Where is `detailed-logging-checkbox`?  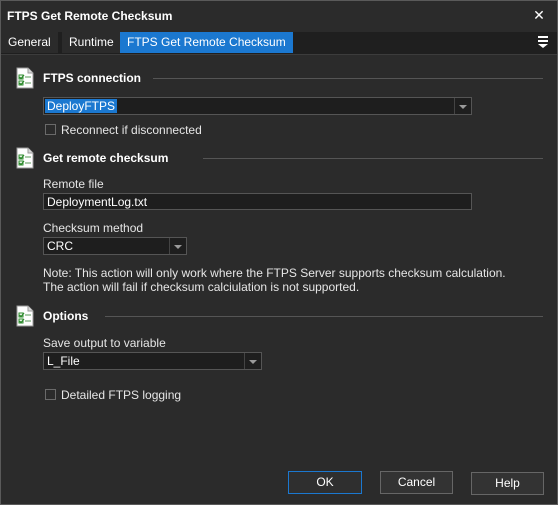 detailed-logging-checkbox is located at coordinates (50, 394).